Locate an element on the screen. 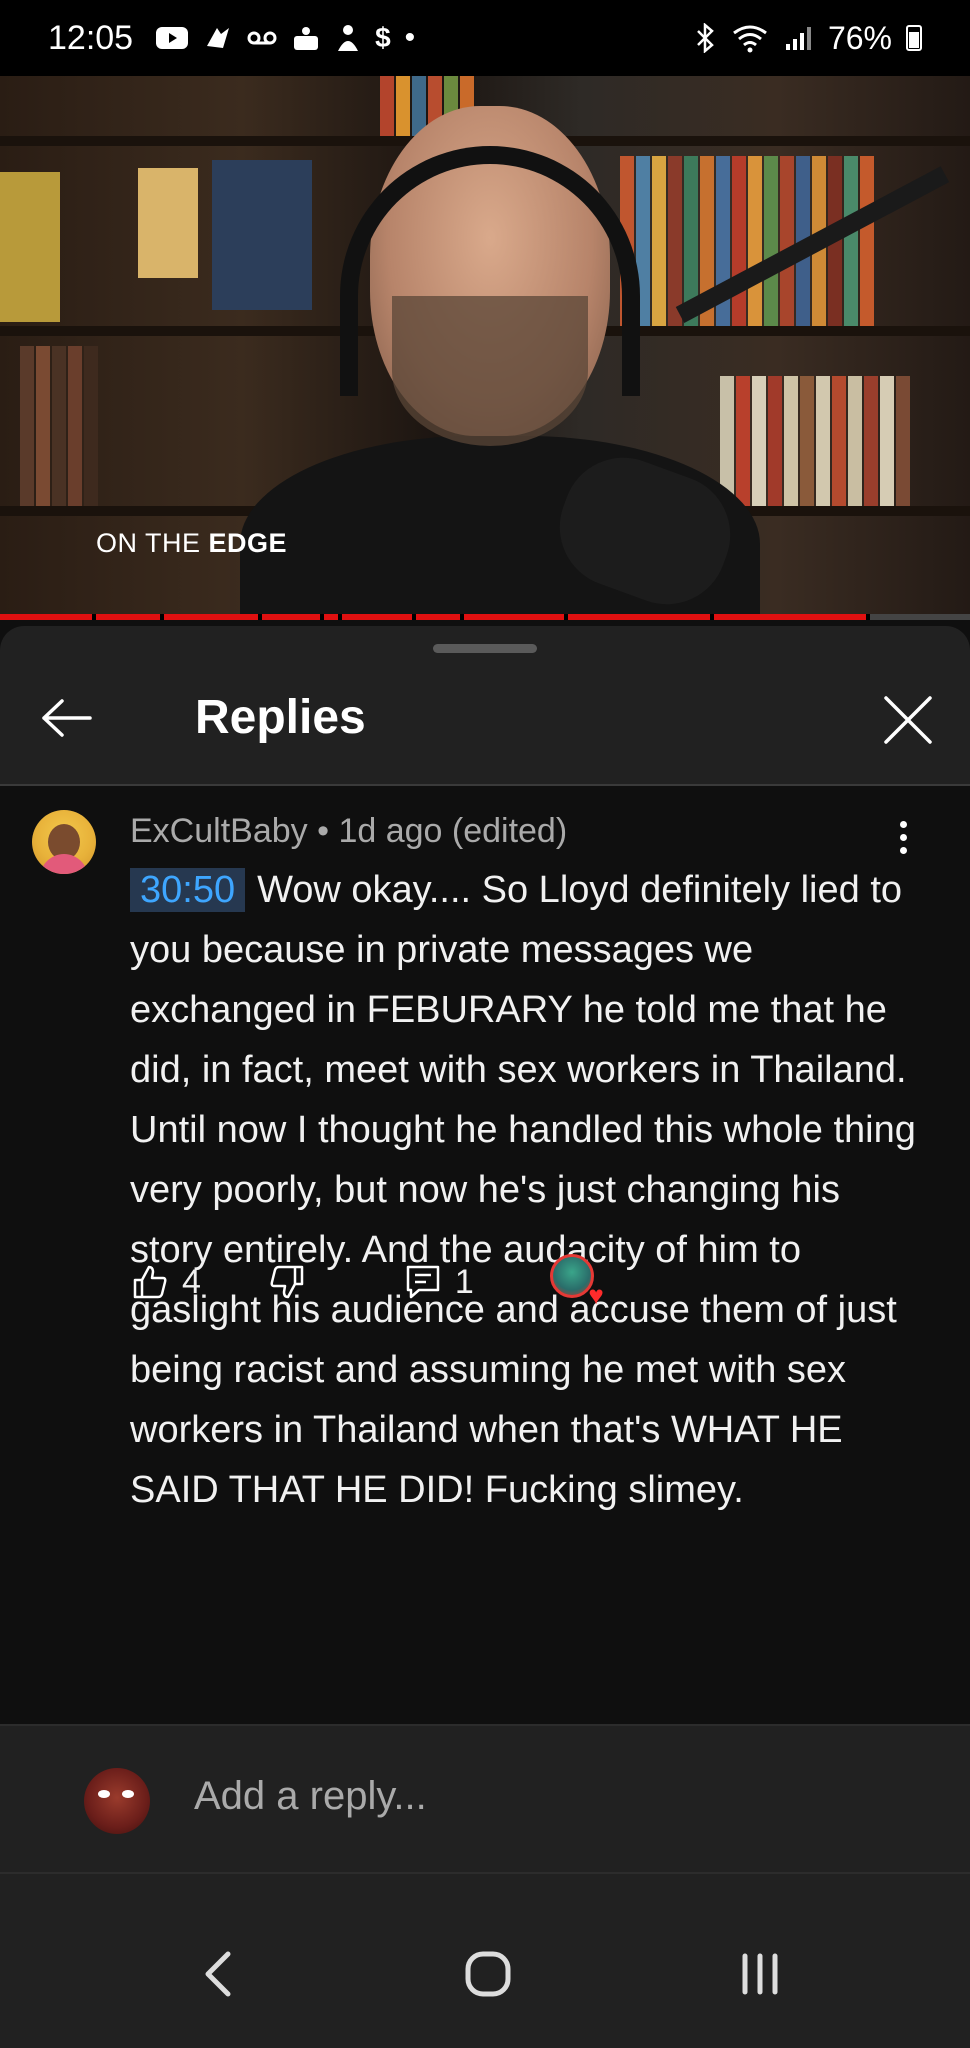 The image size is (970, 2048). back-button is located at coordinates (66, 718).